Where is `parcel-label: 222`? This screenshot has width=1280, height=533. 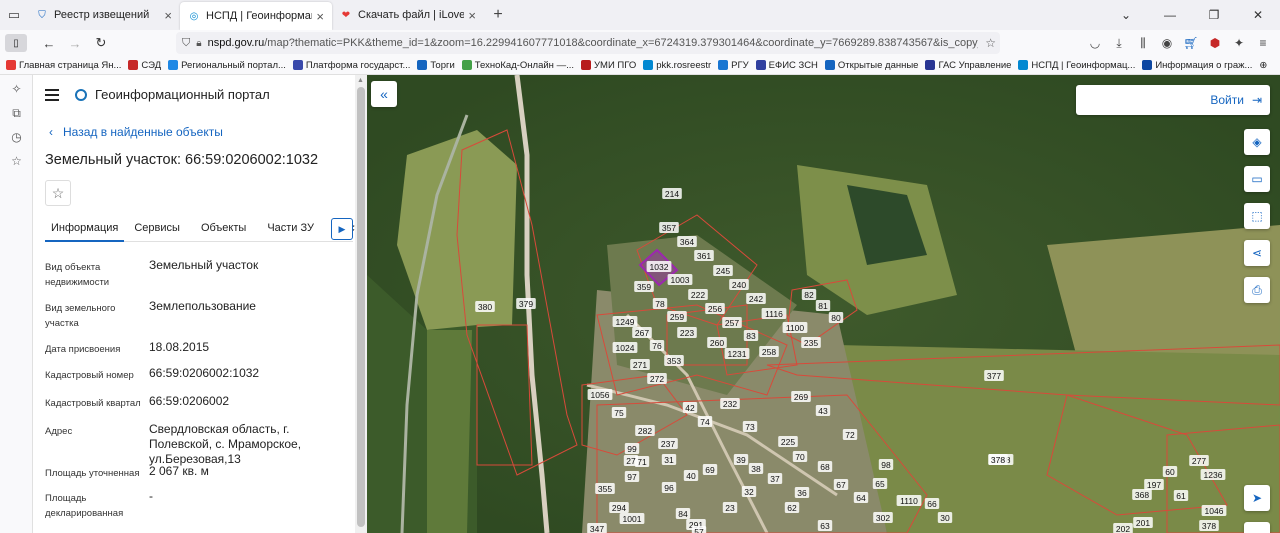
parcel-label: 222 is located at coordinates (698, 294).